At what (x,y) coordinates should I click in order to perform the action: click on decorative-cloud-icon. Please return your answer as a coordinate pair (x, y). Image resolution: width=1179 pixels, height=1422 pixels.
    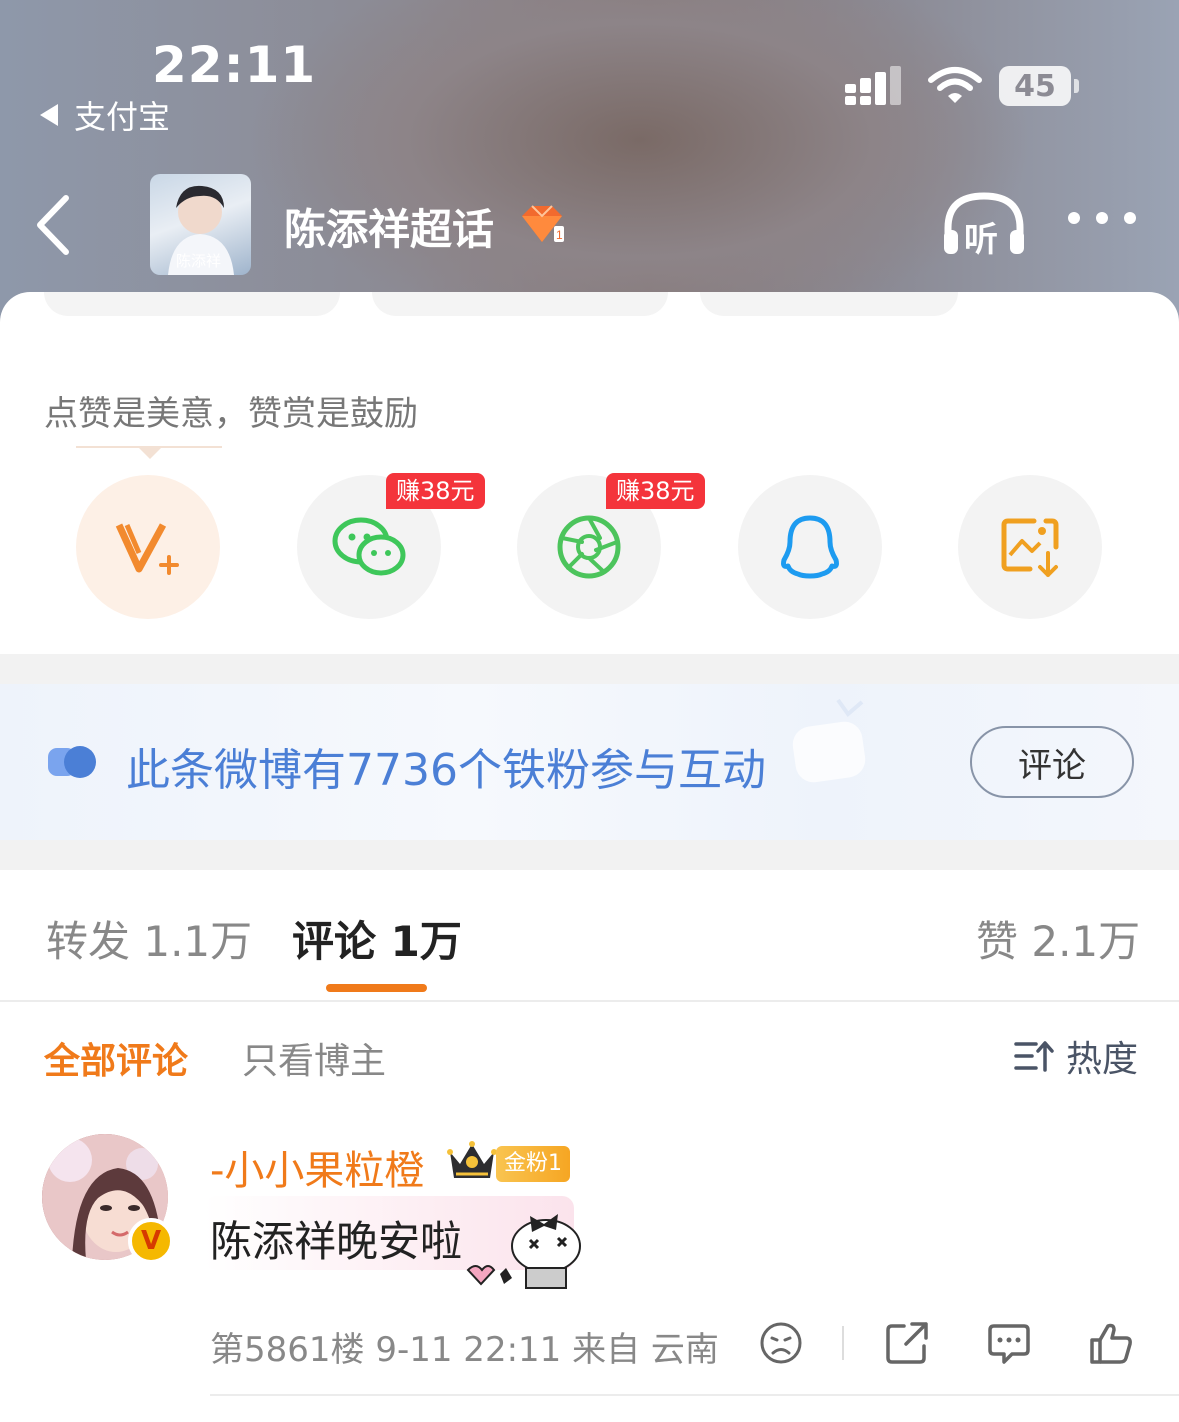
    Looking at the image, I should click on (829, 740).